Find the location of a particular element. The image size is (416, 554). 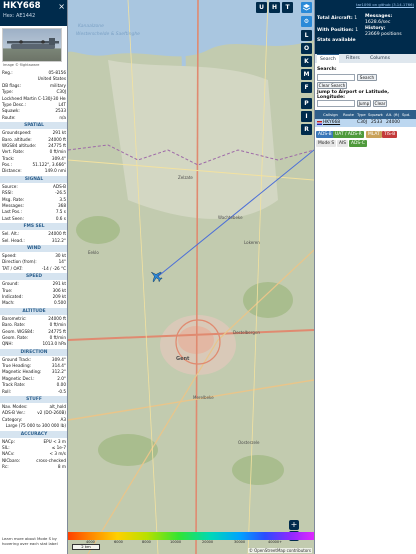

section-header: FMS SEL is located at coordinates (33, 227).